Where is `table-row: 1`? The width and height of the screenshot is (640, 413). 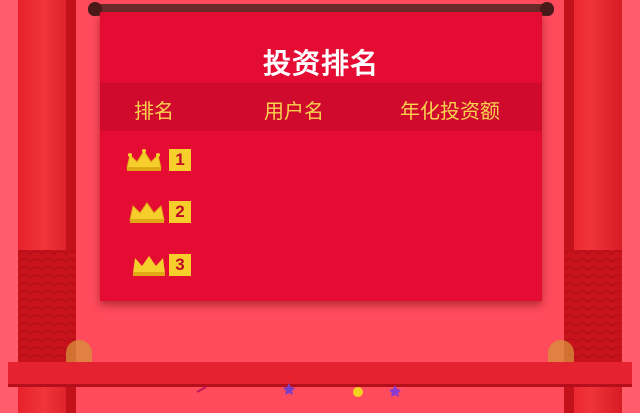 table-row: 1 is located at coordinates (321, 164).